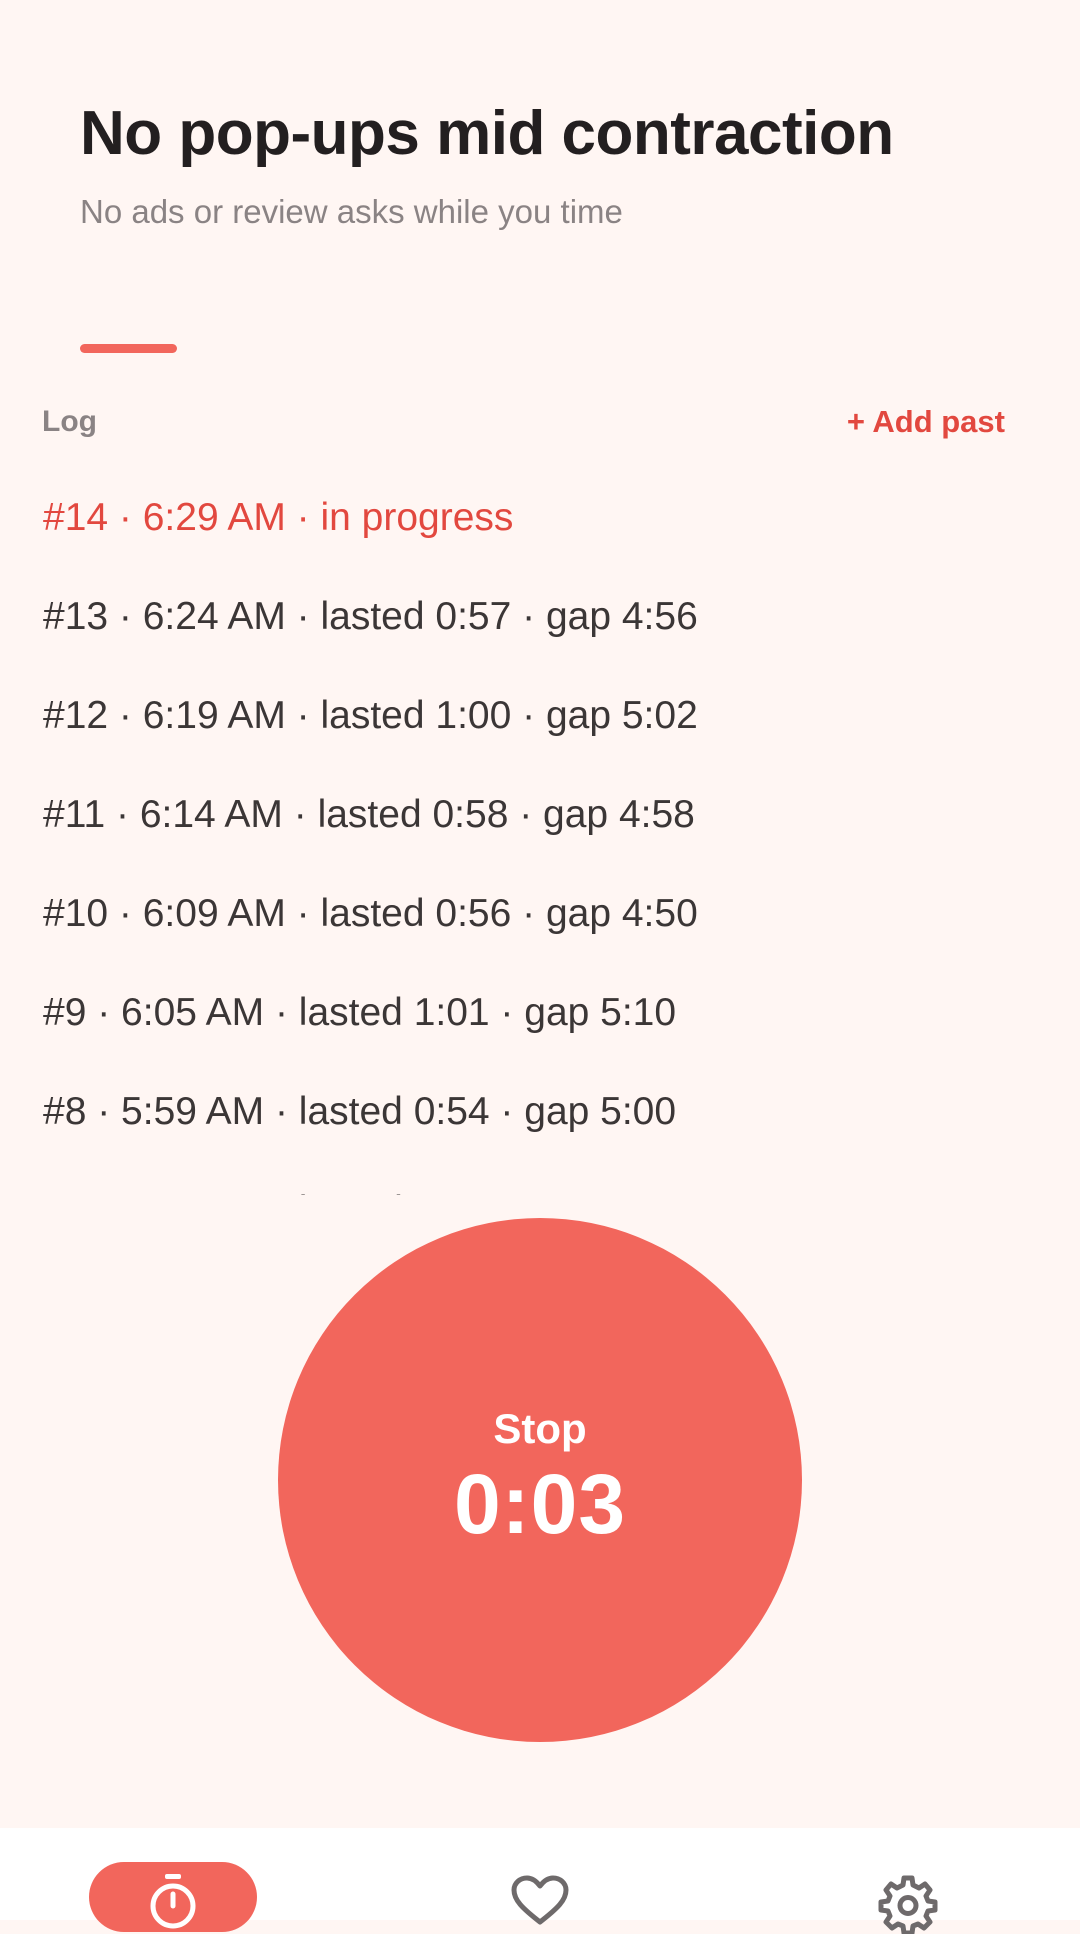 This screenshot has width=1080, height=1934. I want to click on log-section-label: Log, so click(69, 421).